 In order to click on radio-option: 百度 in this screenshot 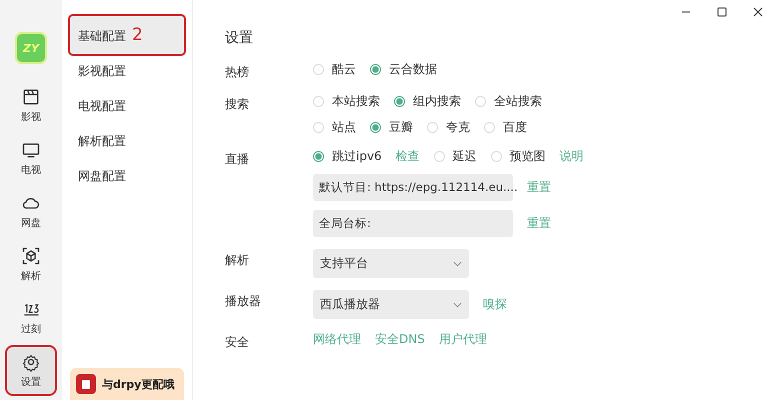, I will do `click(505, 127)`.